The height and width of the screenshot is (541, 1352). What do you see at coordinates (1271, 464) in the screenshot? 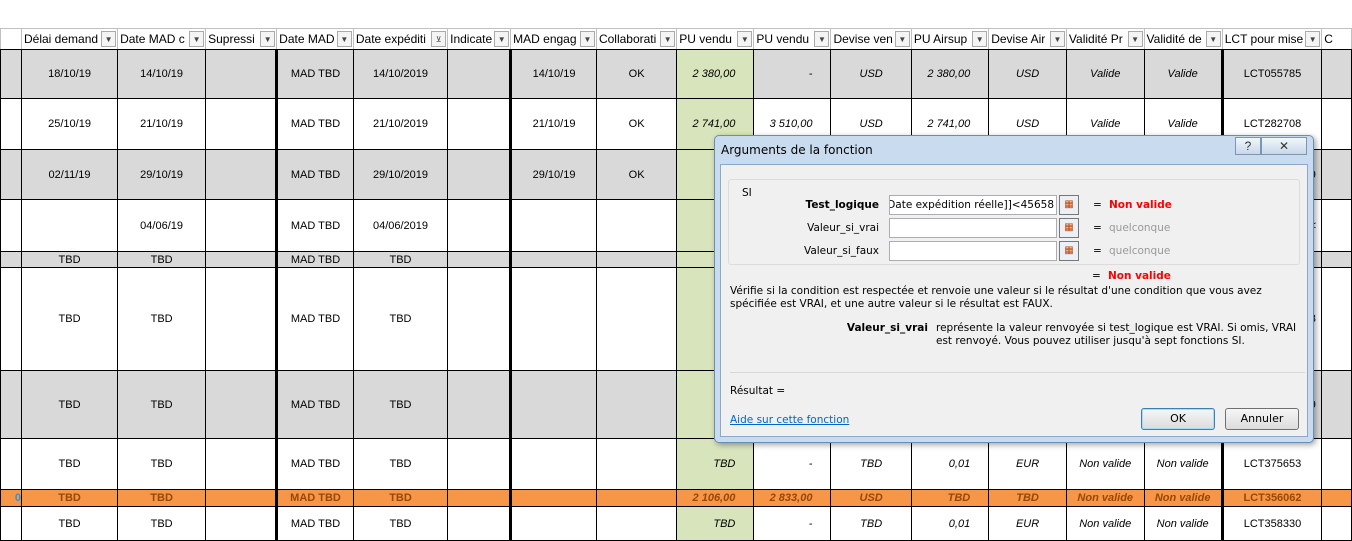
I see `table-cell: LCT375653` at bounding box center [1271, 464].